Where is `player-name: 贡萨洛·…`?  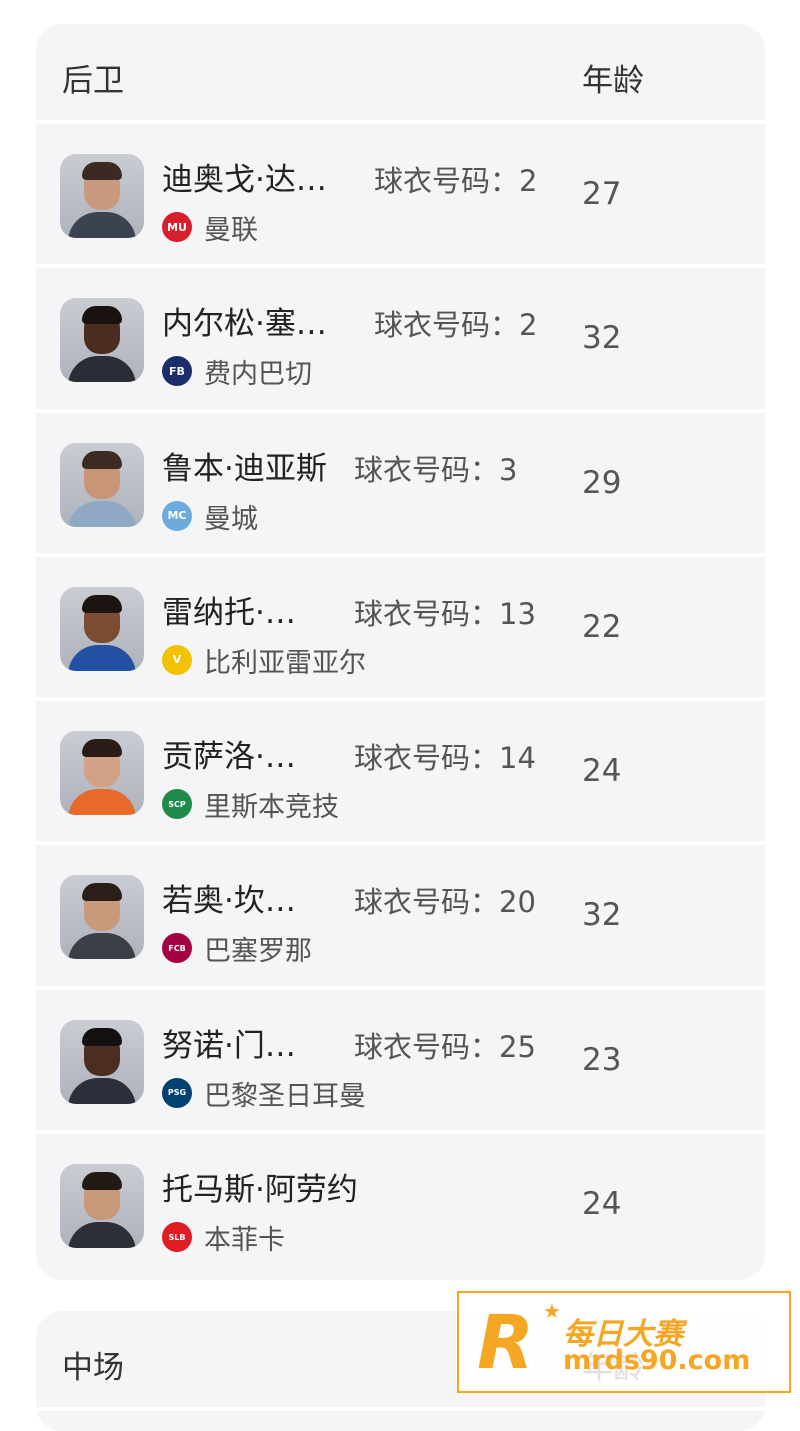 player-name: 贡萨洛·… is located at coordinates (229, 757).